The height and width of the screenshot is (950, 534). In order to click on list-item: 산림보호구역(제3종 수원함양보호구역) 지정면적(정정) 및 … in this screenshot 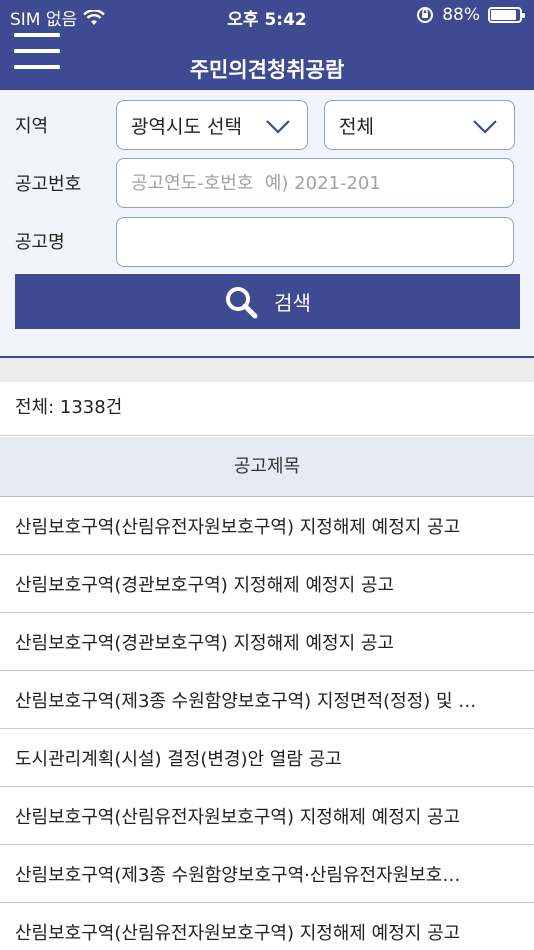, I will do `click(267, 700)`.